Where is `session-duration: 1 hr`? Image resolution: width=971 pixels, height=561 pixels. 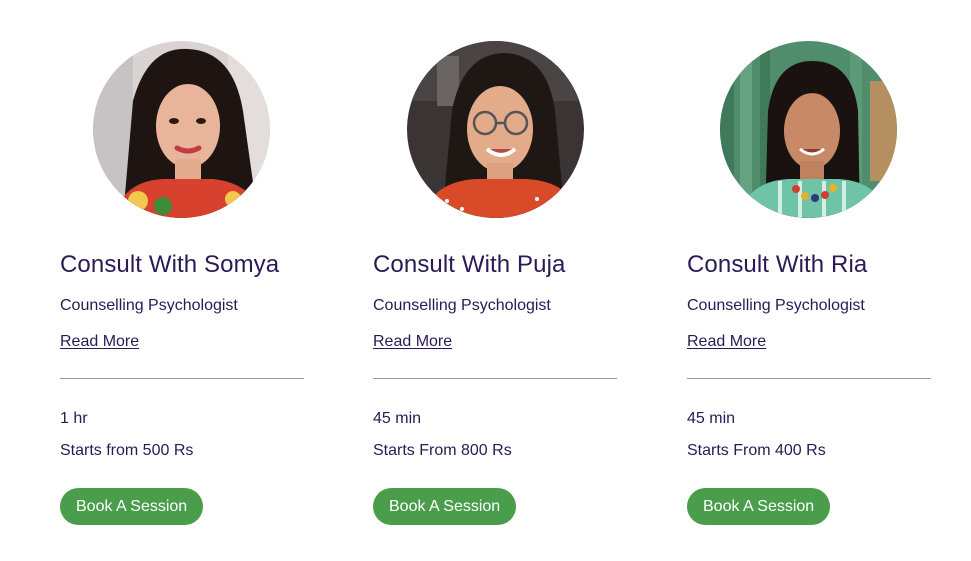
session-duration: 1 hr is located at coordinates (74, 418).